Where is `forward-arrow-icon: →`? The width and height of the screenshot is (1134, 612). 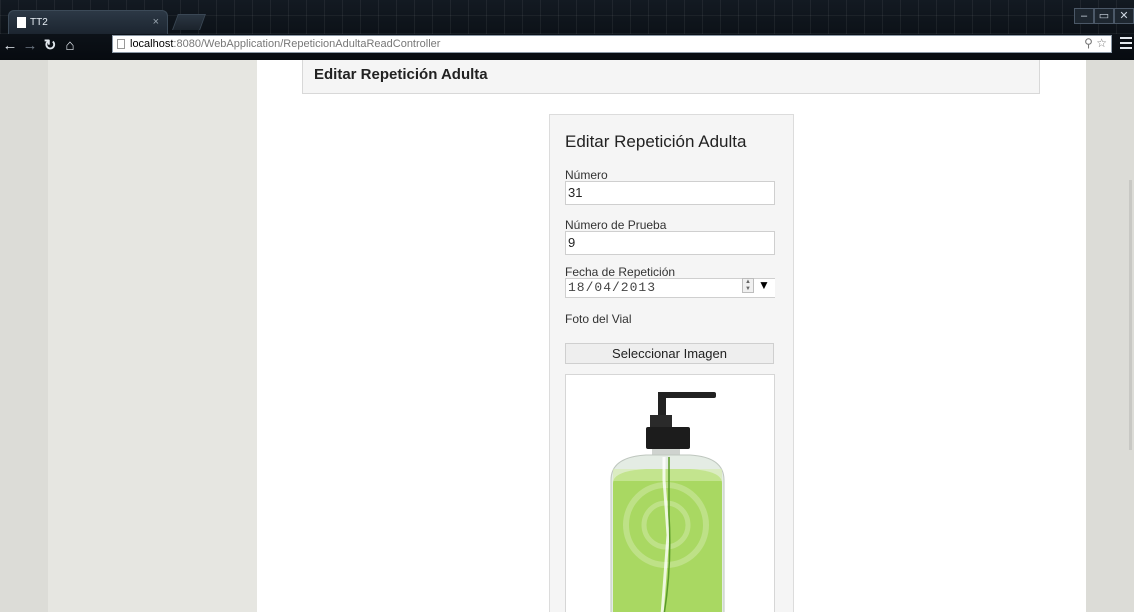 forward-arrow-icon: → is located at coordinates (30, 45).